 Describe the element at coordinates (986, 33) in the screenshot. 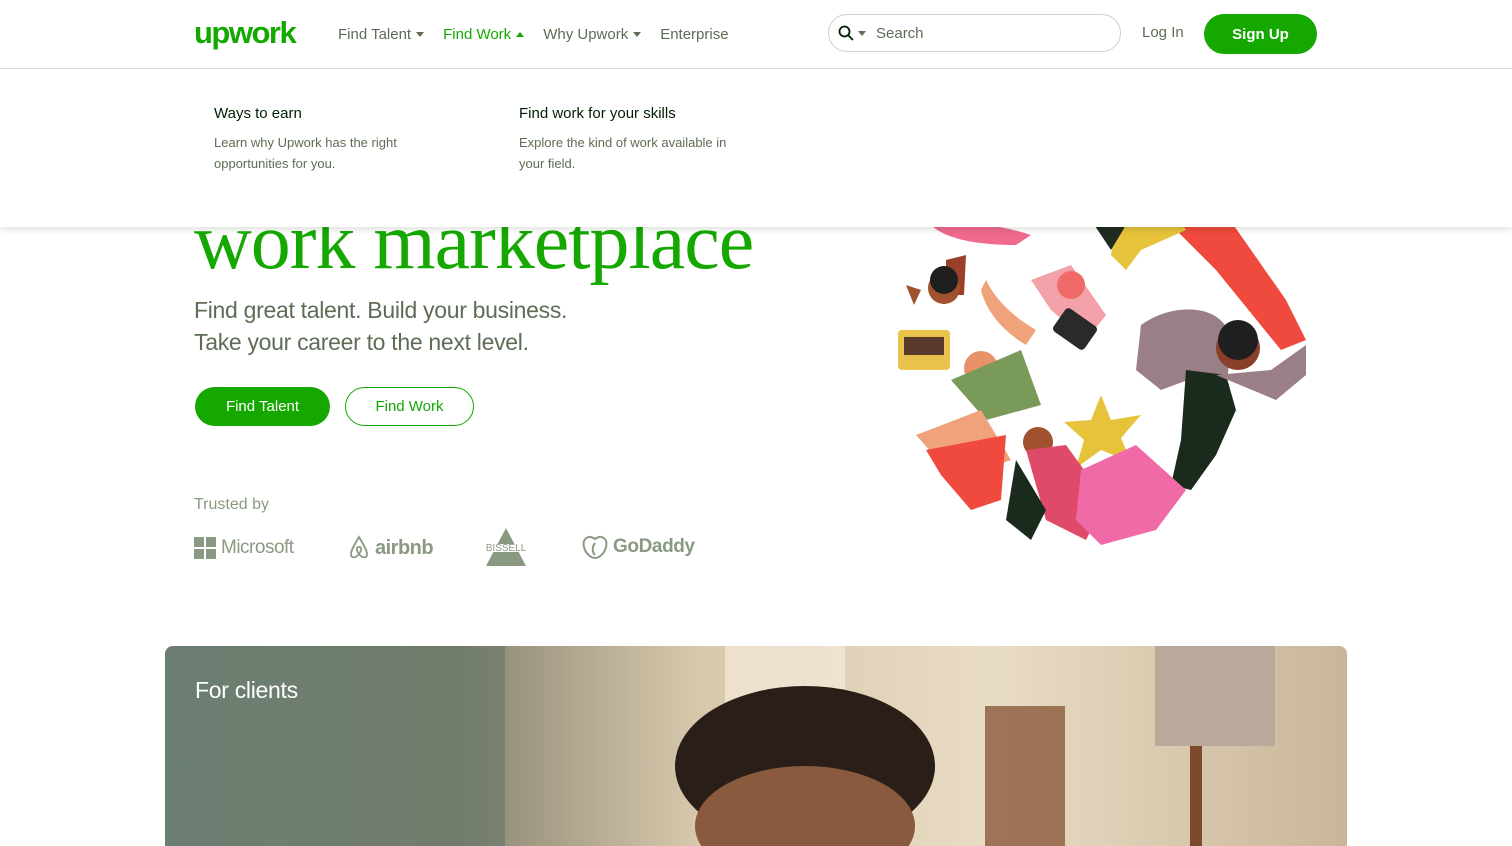

I see `search-input` at that location.